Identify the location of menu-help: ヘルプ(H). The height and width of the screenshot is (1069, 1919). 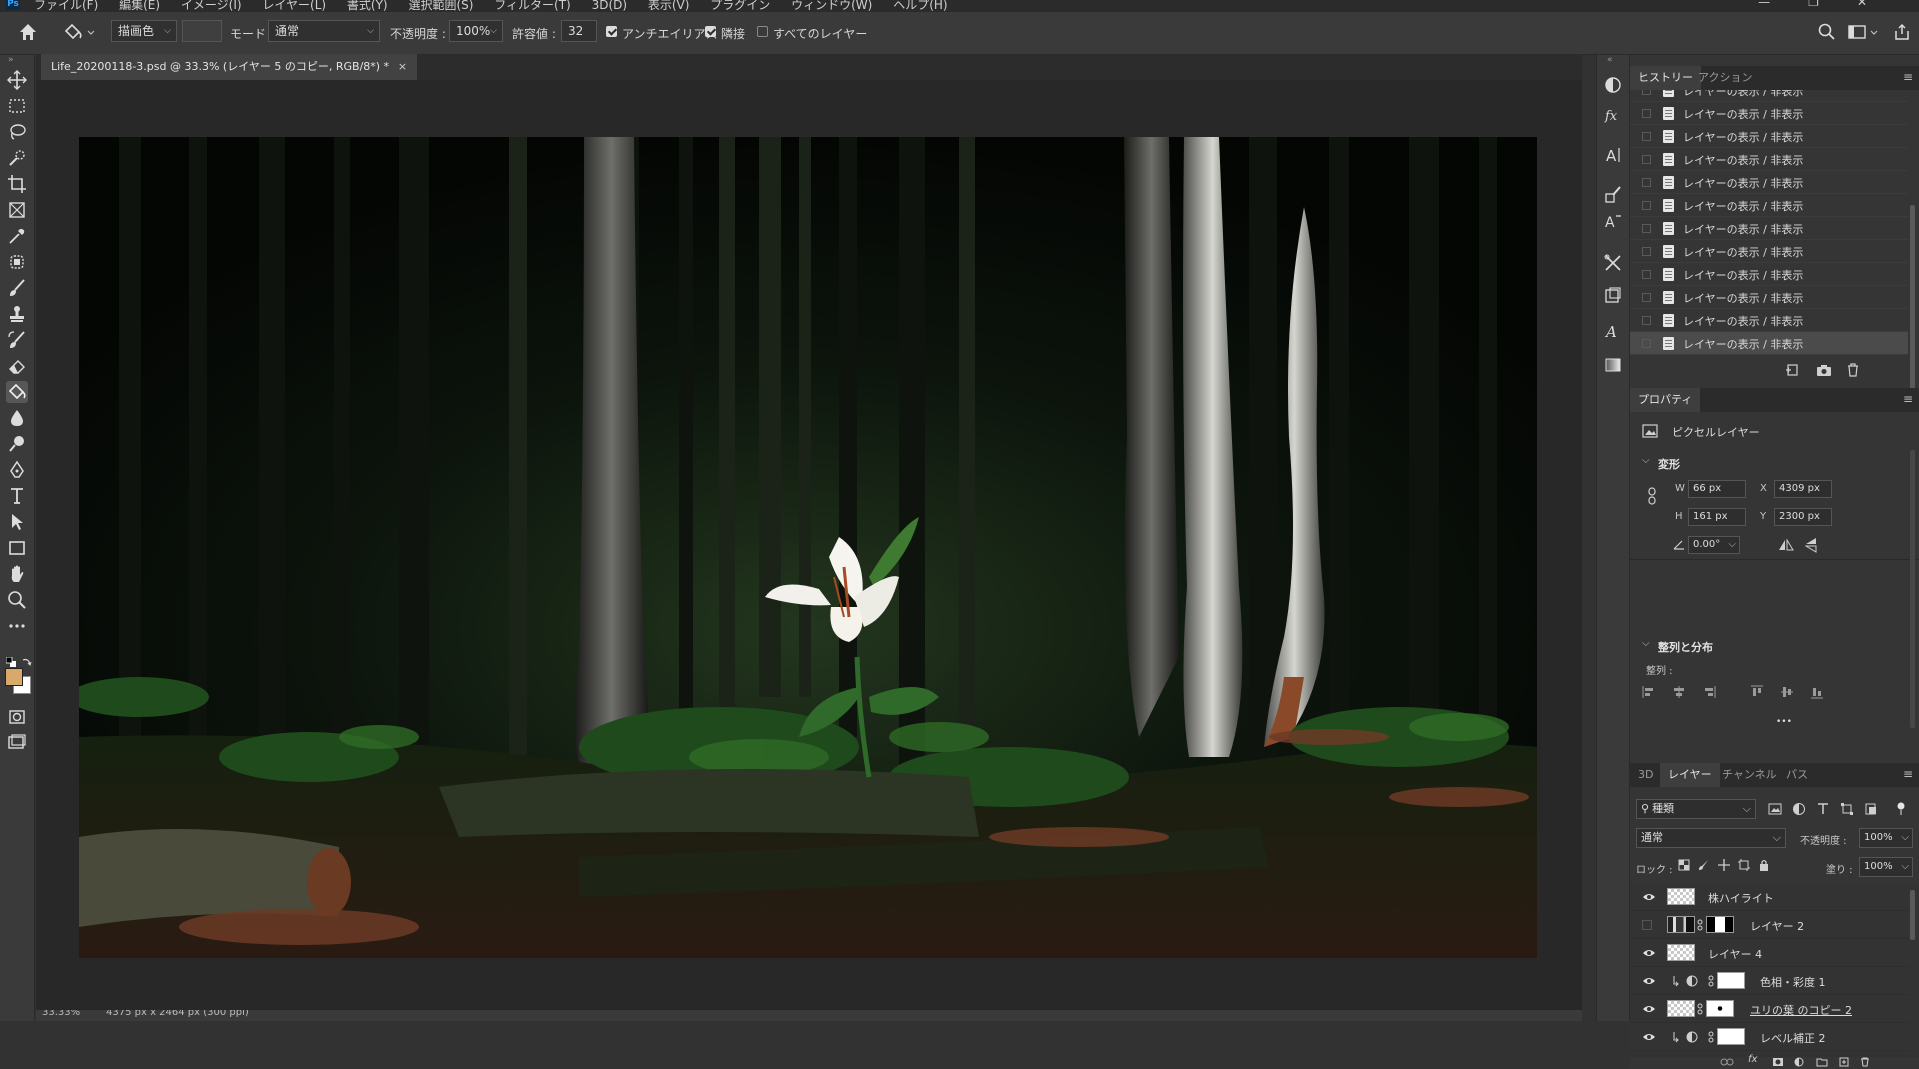
(920, 6).